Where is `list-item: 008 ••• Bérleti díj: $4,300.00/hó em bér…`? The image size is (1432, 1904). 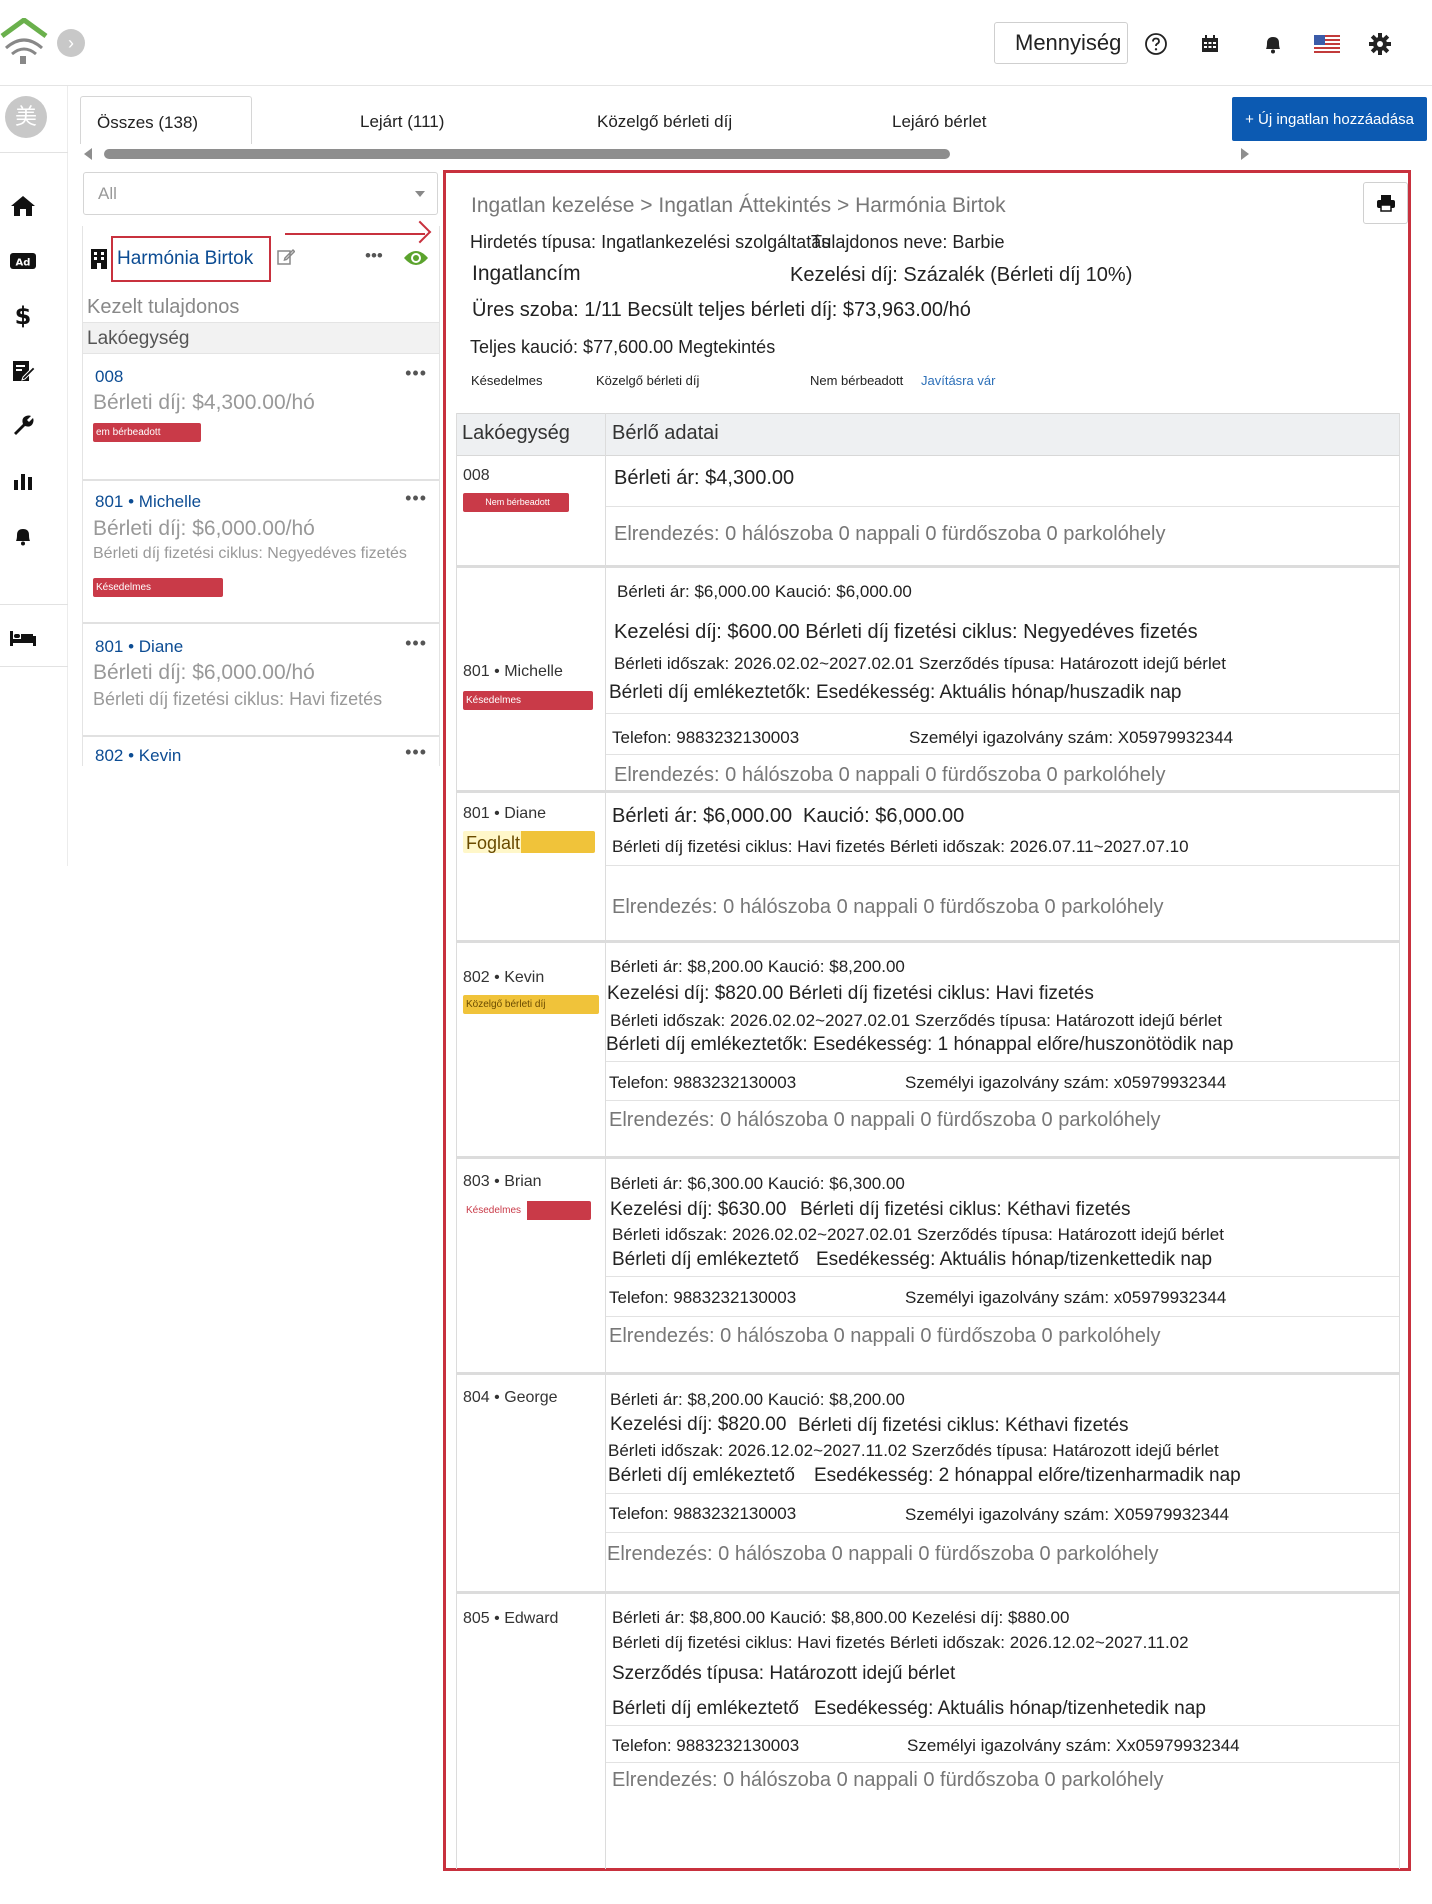 list-item: 008 ••• Bérleti díj: $4,300.00/hó em bér… is located at coordinates (261, 418).